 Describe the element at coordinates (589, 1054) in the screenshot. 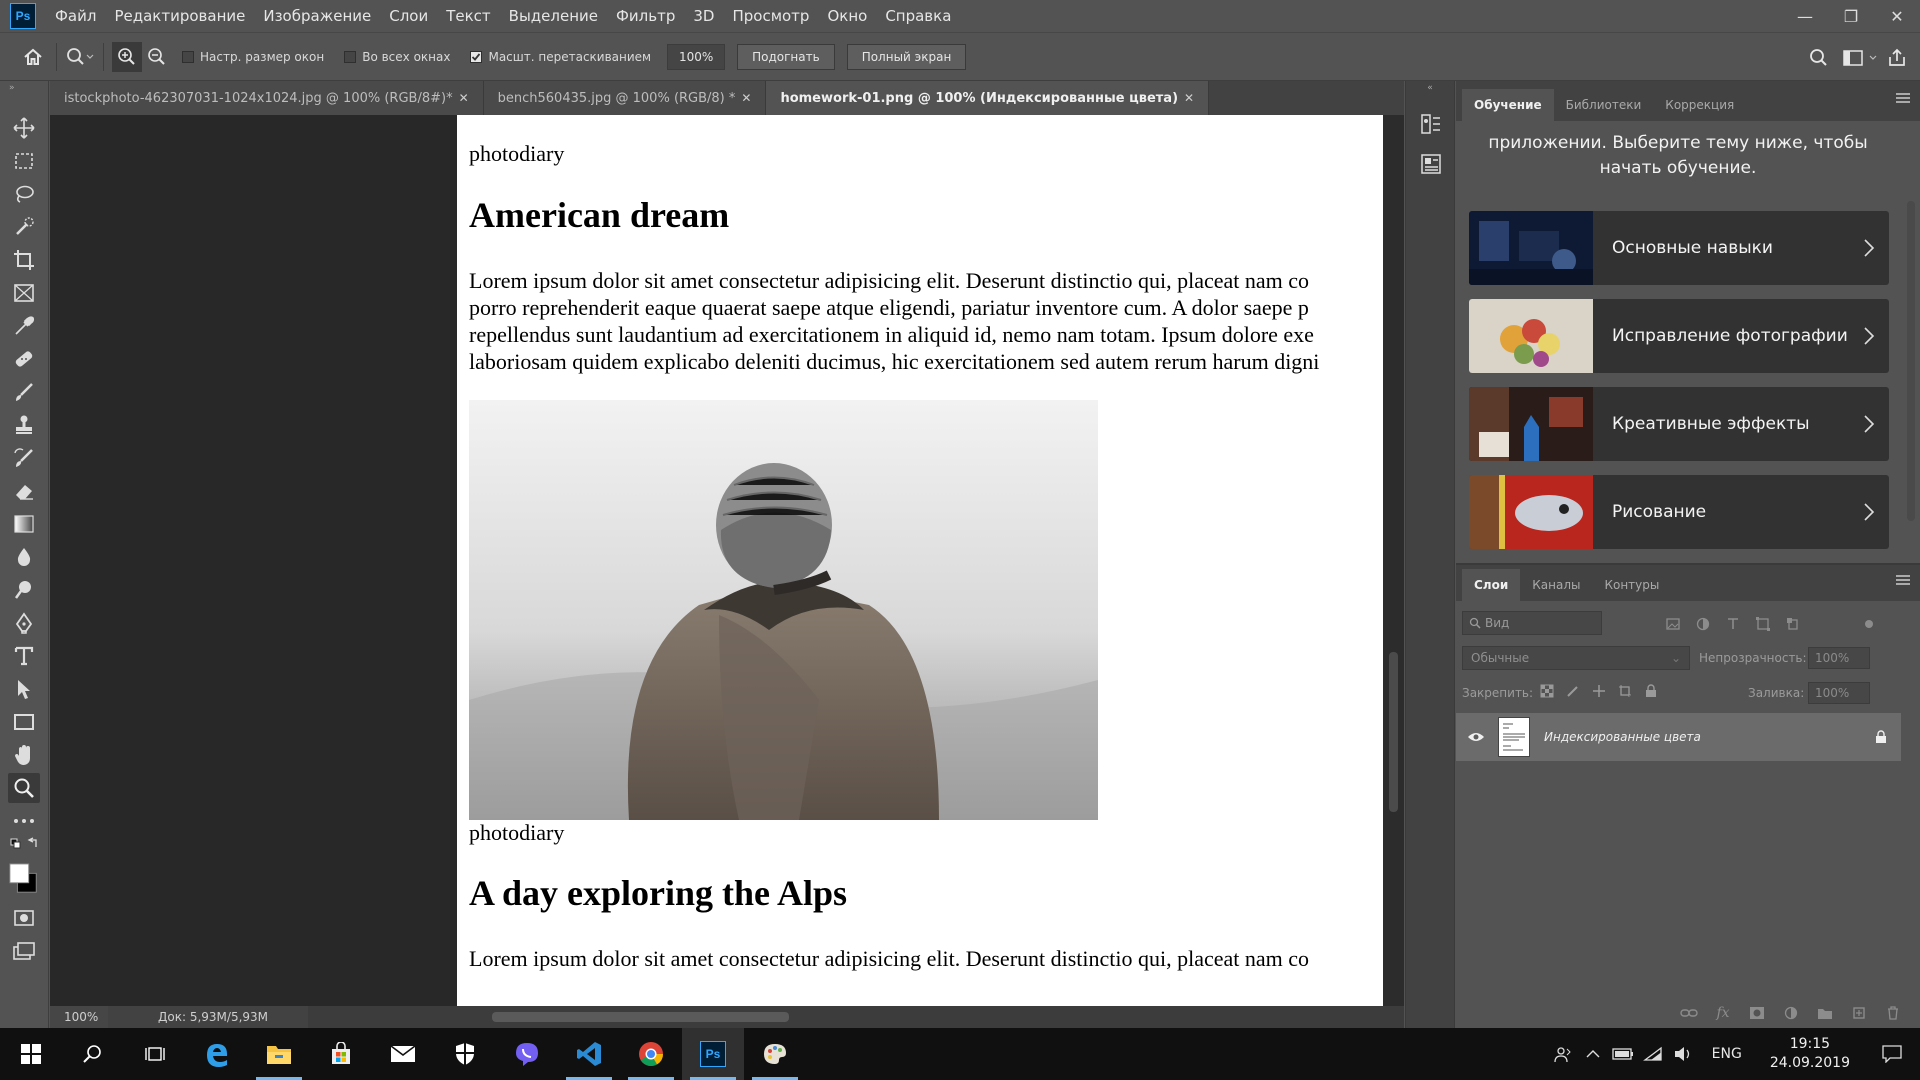

I see `vscode-icon` at that location.